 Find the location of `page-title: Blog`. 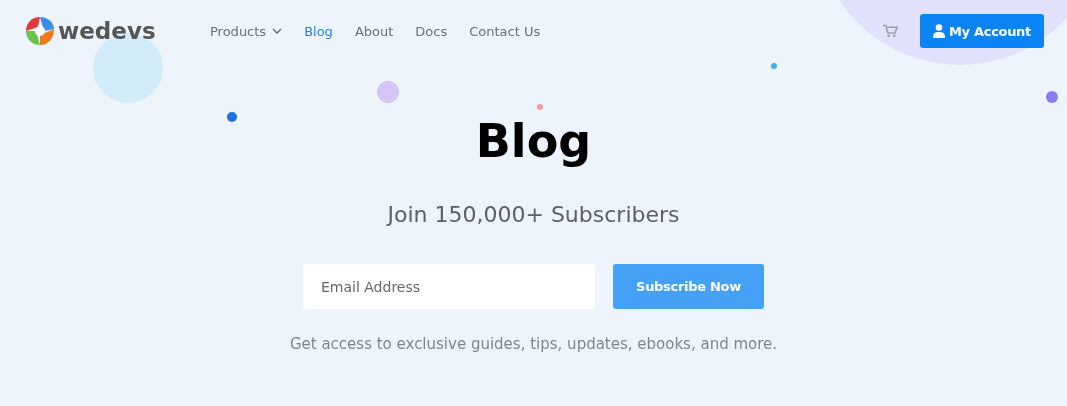

page-title: Blog is located at coordinates (533, 141).